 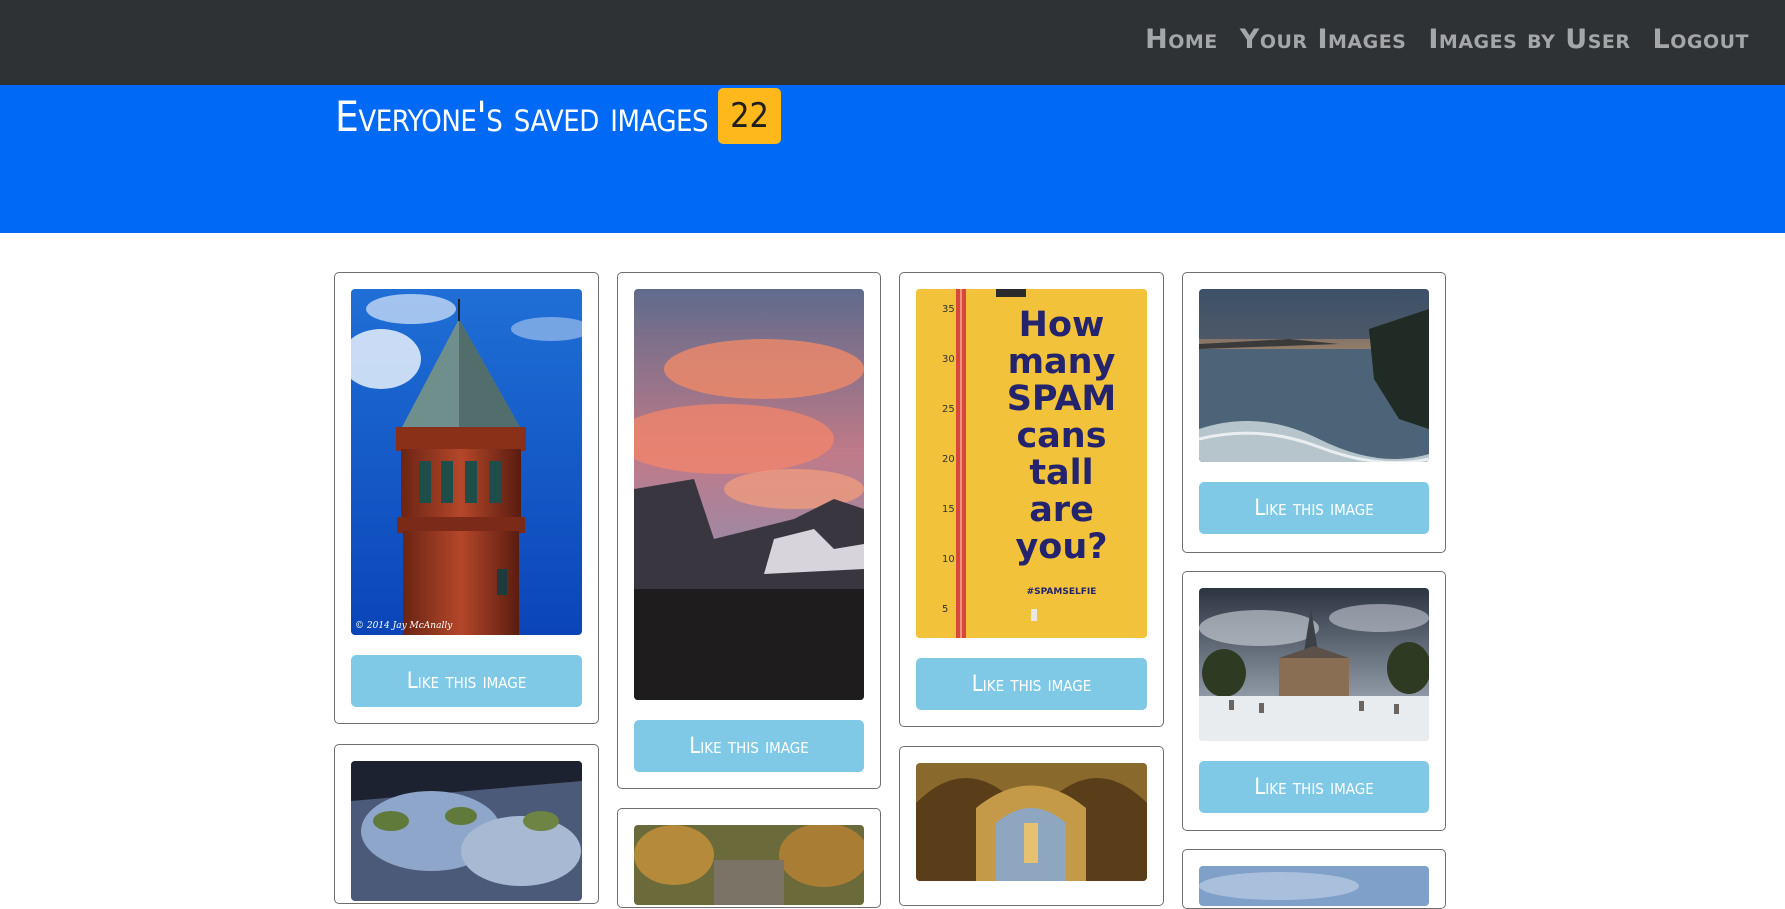 I want to click on spam-hashtag: #SPAMSELFIE, so click(x=1061, y=592).